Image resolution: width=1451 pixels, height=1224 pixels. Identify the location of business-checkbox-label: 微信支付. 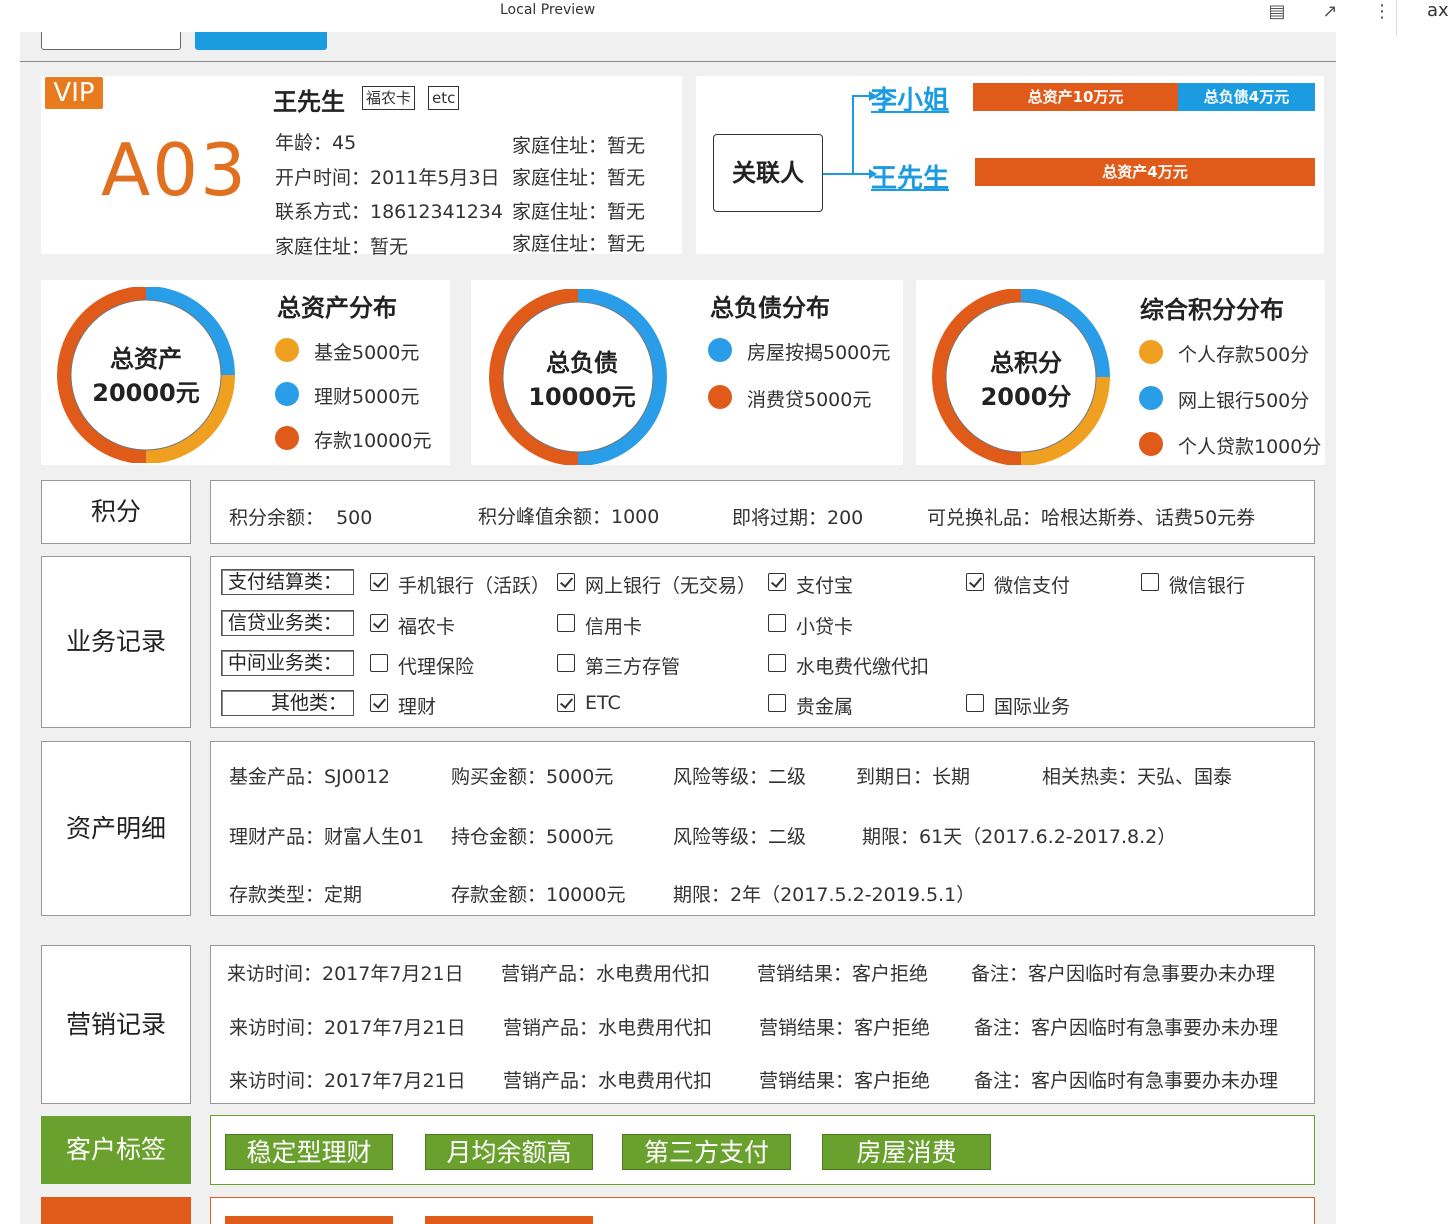
(1032, 586).